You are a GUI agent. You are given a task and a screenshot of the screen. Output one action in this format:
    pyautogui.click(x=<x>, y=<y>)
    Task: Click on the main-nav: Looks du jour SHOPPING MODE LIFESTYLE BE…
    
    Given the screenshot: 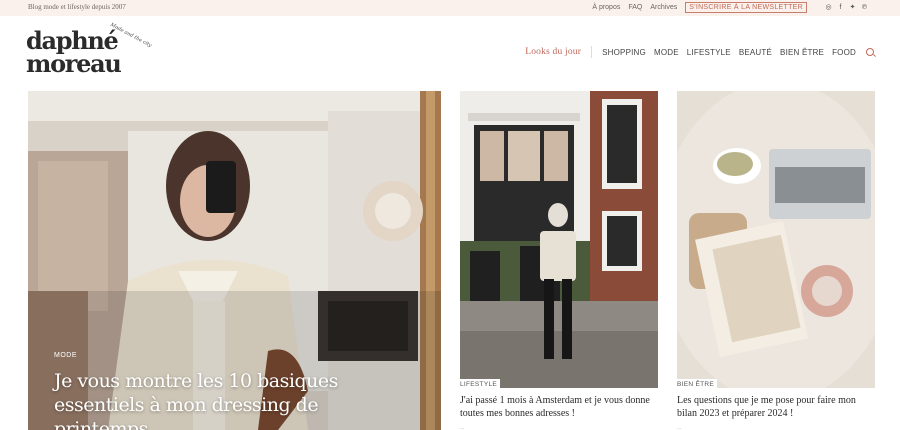 What is the action you would take?
    pyautogui.click(x=699, y=52)
    